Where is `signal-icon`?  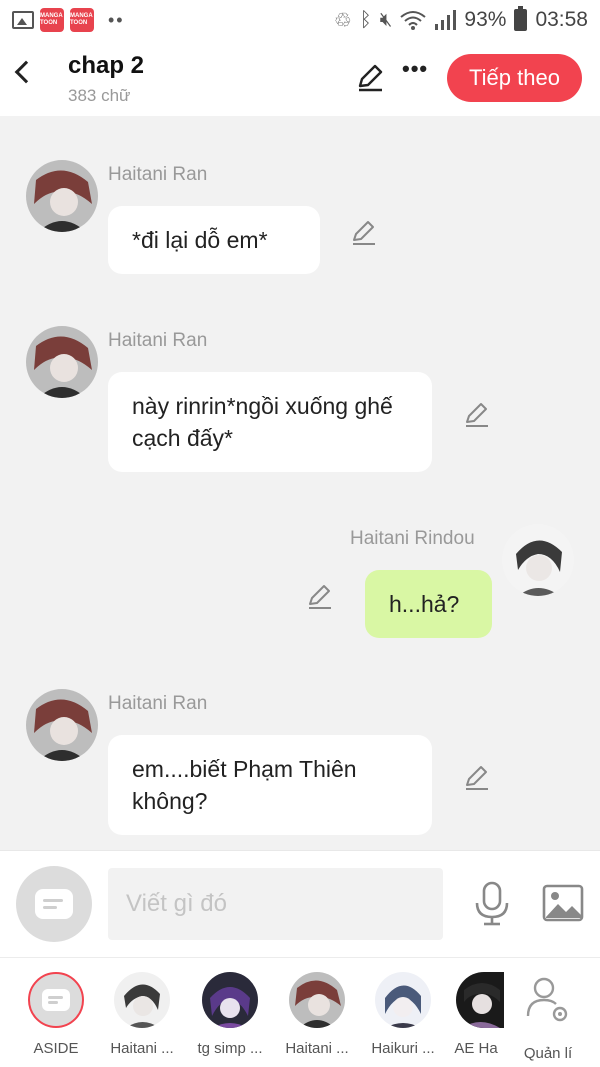 signal-icon is located at coordinates (446, 20).